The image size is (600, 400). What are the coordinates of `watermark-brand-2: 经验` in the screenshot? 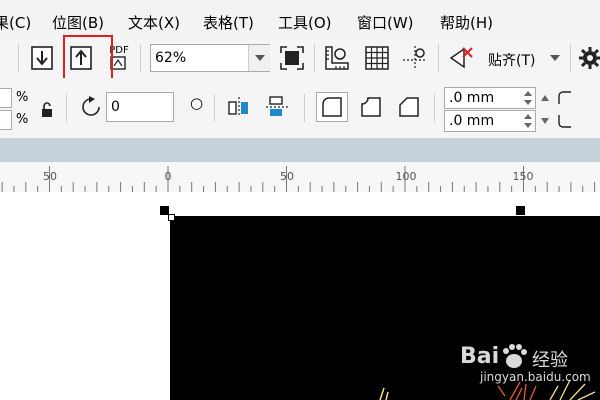 It's located at (550, 360).